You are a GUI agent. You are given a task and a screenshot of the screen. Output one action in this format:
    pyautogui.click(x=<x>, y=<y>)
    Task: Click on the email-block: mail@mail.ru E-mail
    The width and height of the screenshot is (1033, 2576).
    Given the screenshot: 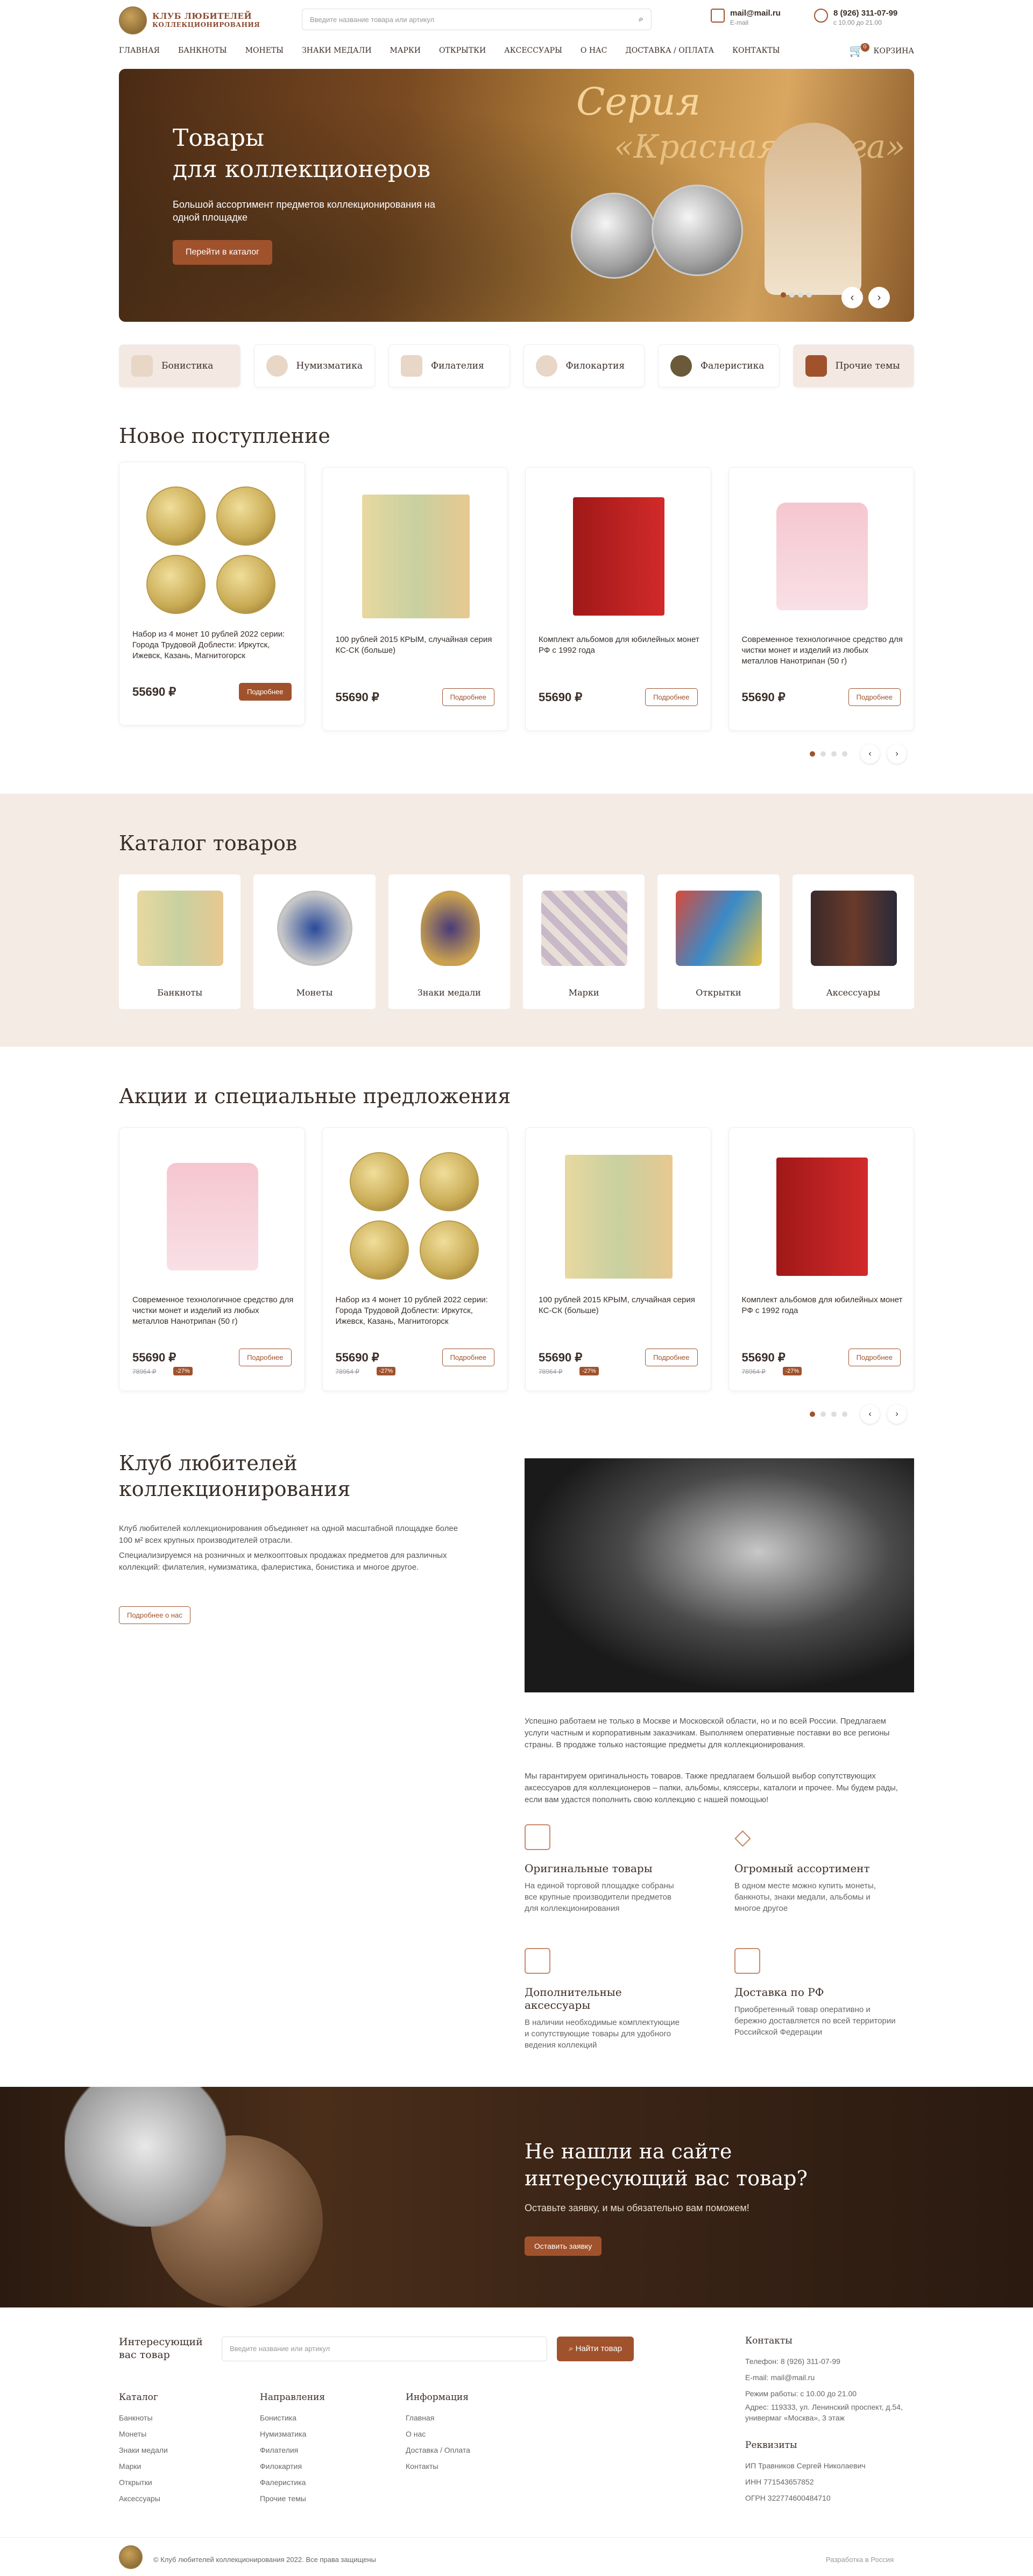 What is the action you would take?
    pyautogui.click(x=746, y=17)
    